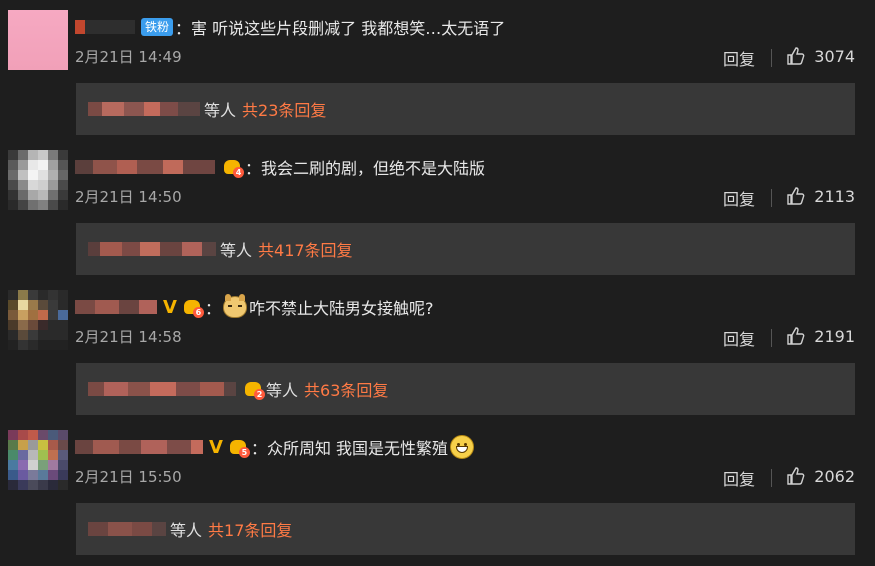  What do you see at coordinates (465, 529) in the screenshot?
I see `reply-summary: 等人 共17条回复` at bounding box center [465, 529].